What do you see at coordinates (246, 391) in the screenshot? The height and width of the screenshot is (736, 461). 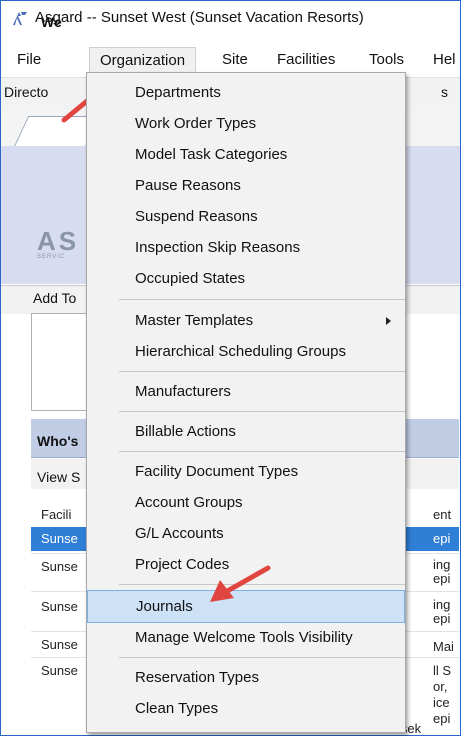 I see `menu-item-manufacturers: Manufacturers` at bounding box center [246, 391].